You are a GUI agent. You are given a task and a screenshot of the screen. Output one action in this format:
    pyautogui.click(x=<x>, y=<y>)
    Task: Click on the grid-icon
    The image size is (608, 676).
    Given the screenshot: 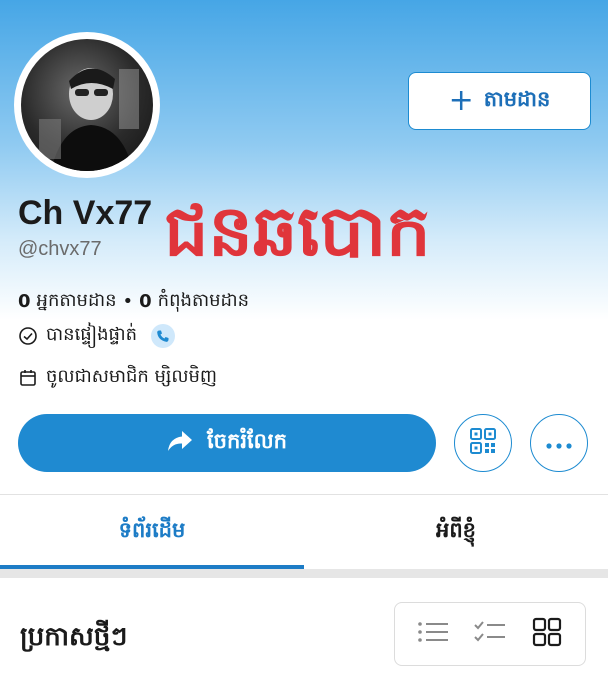 What is the action you would take?
    pyautogui.click(x=547, y=634)
    